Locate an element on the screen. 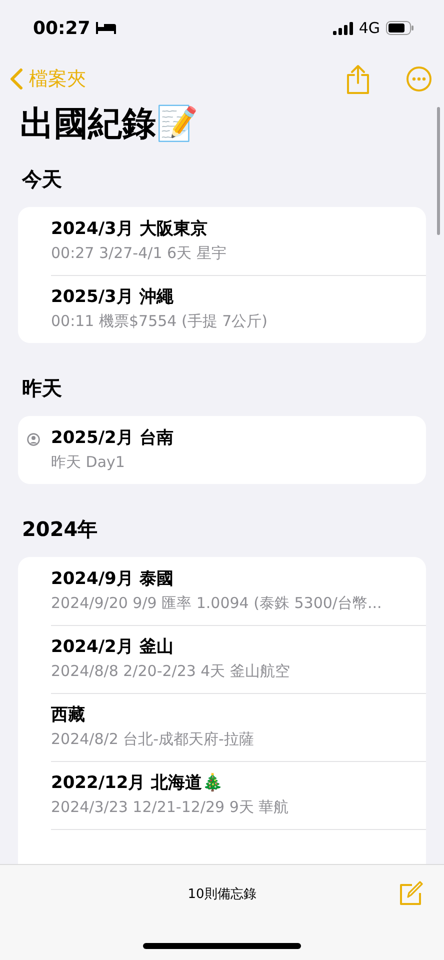 The height and width of the screenshot is (960, 444). note-item: 2025/2月 台南 昨天 Day1 is located at coordinates (222, 450).